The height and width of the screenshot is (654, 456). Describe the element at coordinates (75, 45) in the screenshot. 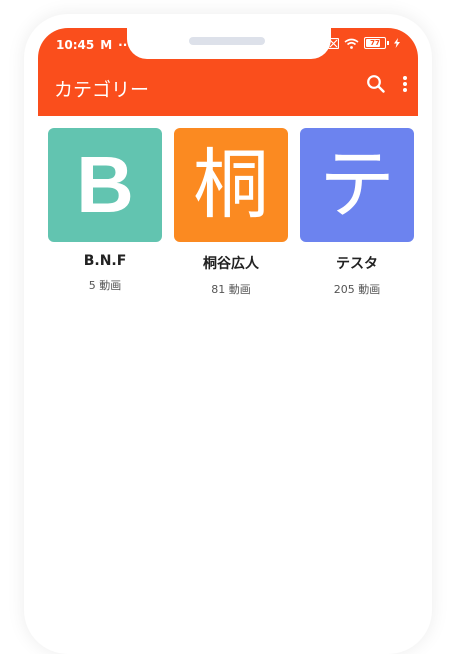

I see `status-time: 10:45` at that location.